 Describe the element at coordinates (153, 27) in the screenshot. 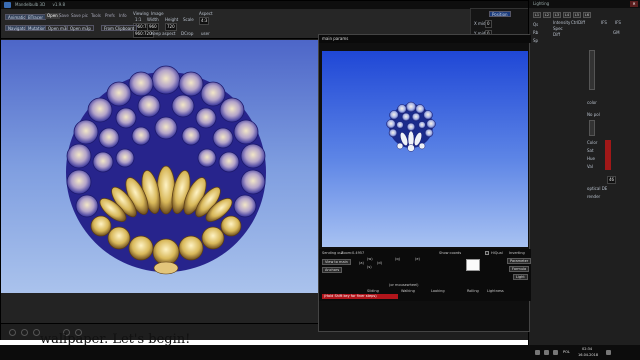

I see `width-input: 960` at that location.